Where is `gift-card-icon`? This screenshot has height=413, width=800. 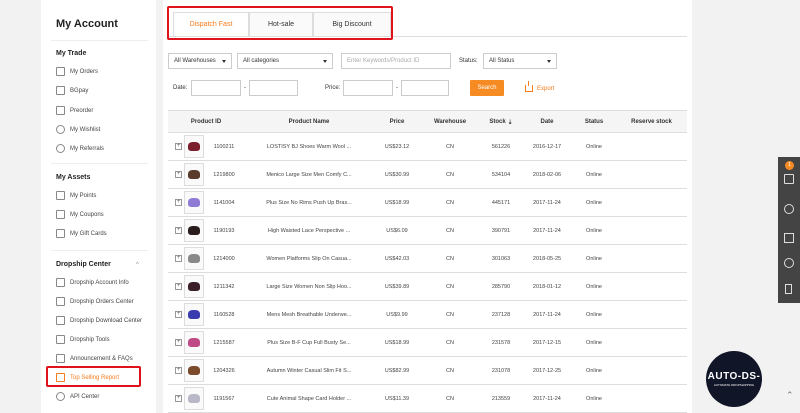 gift-card-icon is located at coordinates (60, 233).